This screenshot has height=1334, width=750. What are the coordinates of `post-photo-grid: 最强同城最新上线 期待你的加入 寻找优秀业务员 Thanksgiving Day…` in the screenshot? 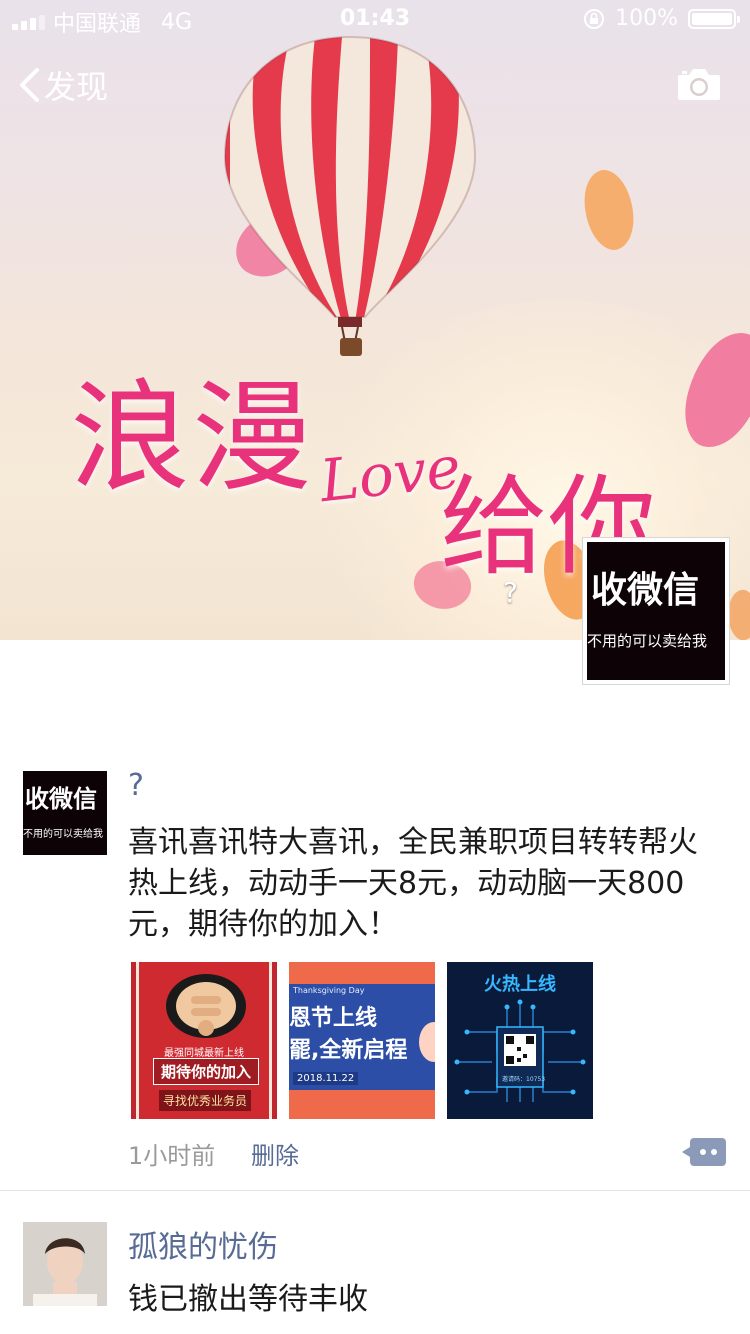 It's located at (362, 1040).